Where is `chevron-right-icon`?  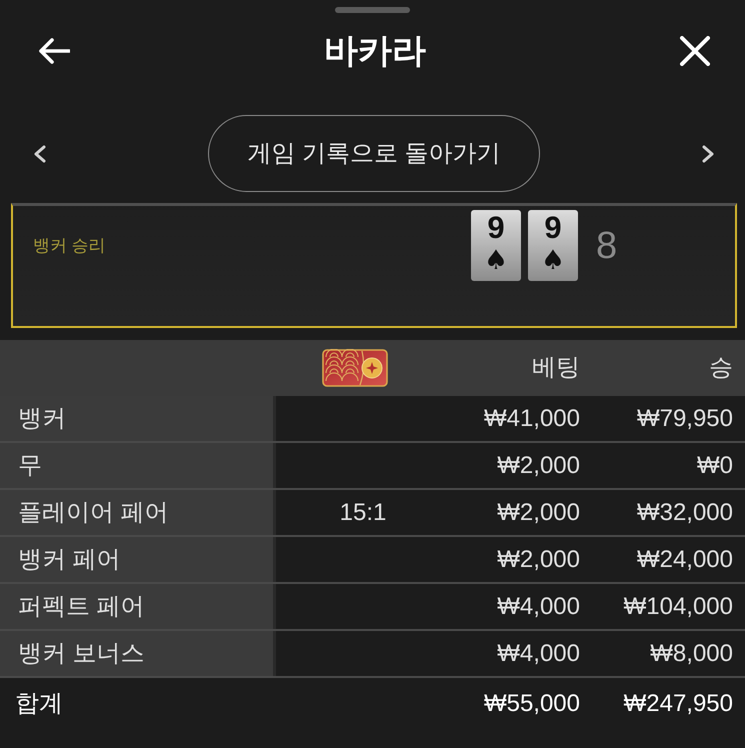
chevron-right-icon is located at coordinates (708, 153).